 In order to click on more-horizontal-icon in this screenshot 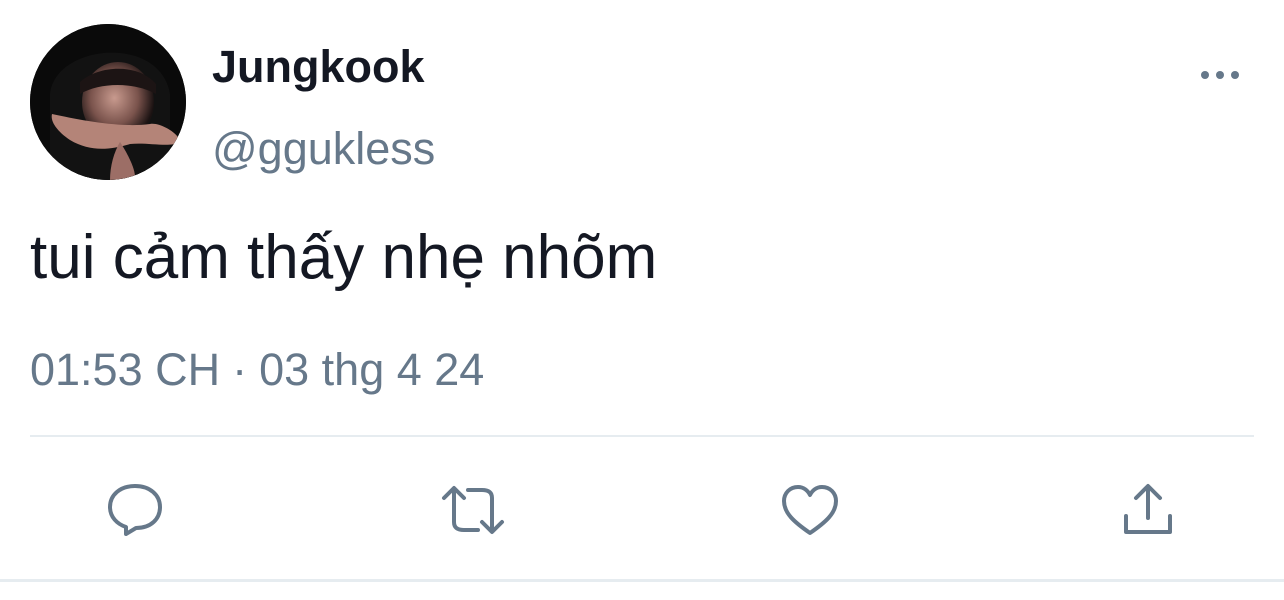, I will do `click(1220, 75)`.